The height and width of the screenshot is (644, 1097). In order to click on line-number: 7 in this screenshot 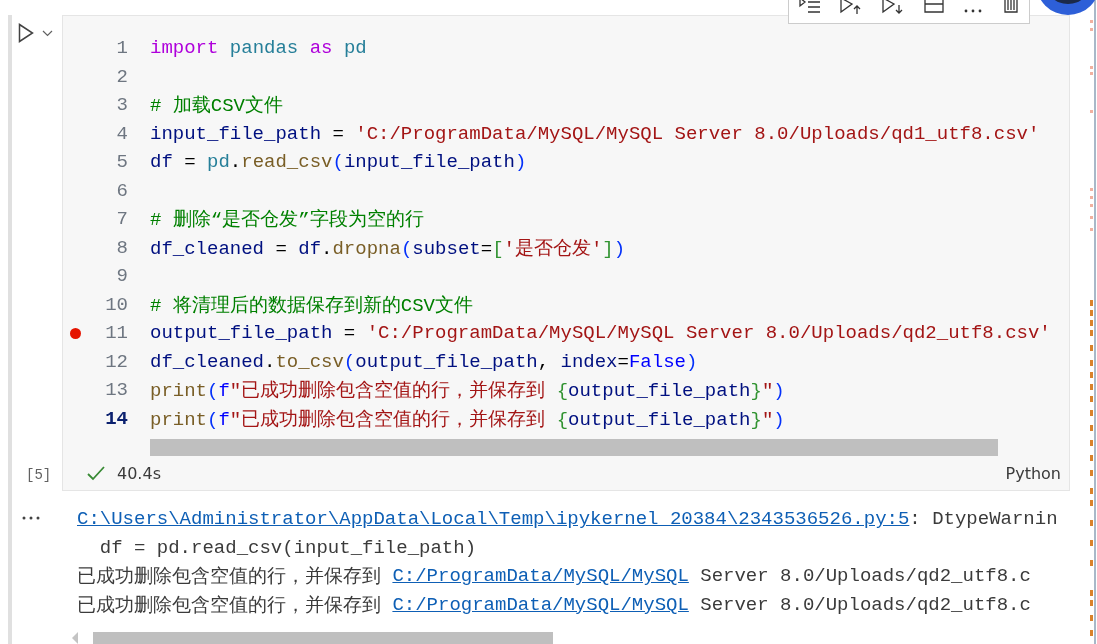, I will do `click(122, 219)`.